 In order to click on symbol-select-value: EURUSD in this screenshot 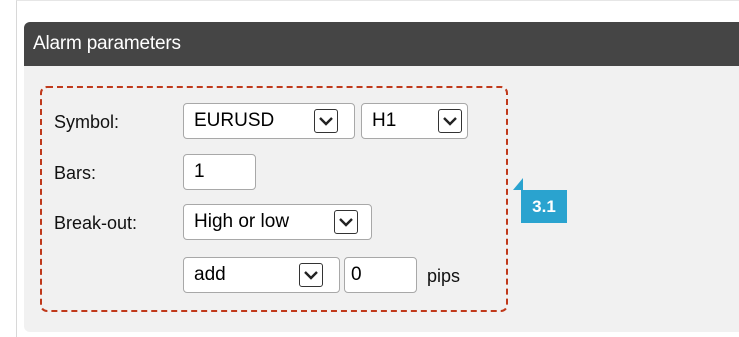, I will do `click(234, 120)`.